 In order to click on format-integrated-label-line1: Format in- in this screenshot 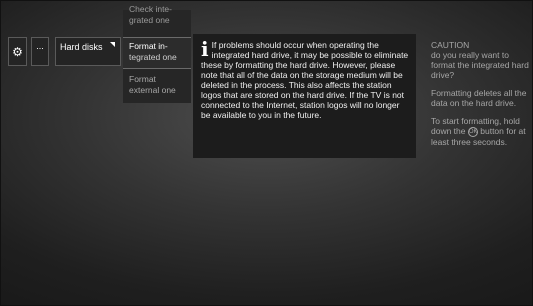, I will do `click(148, 46)`.